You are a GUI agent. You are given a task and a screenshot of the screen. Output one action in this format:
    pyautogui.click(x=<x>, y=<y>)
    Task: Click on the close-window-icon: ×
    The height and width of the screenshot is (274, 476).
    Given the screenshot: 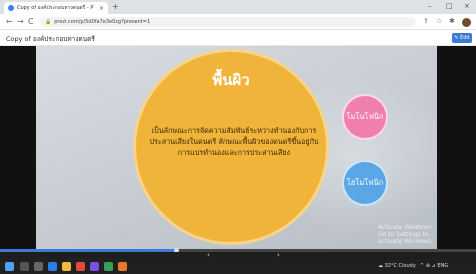 What is the action you would take?
    pyautogui.click(x=467, y=6)
    